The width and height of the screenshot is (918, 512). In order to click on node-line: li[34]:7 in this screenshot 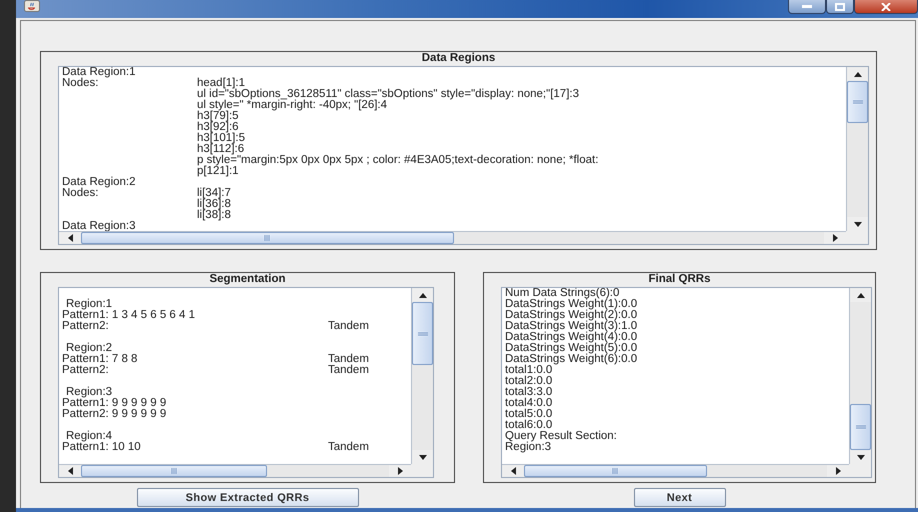, I will do `click(214, 193)`.